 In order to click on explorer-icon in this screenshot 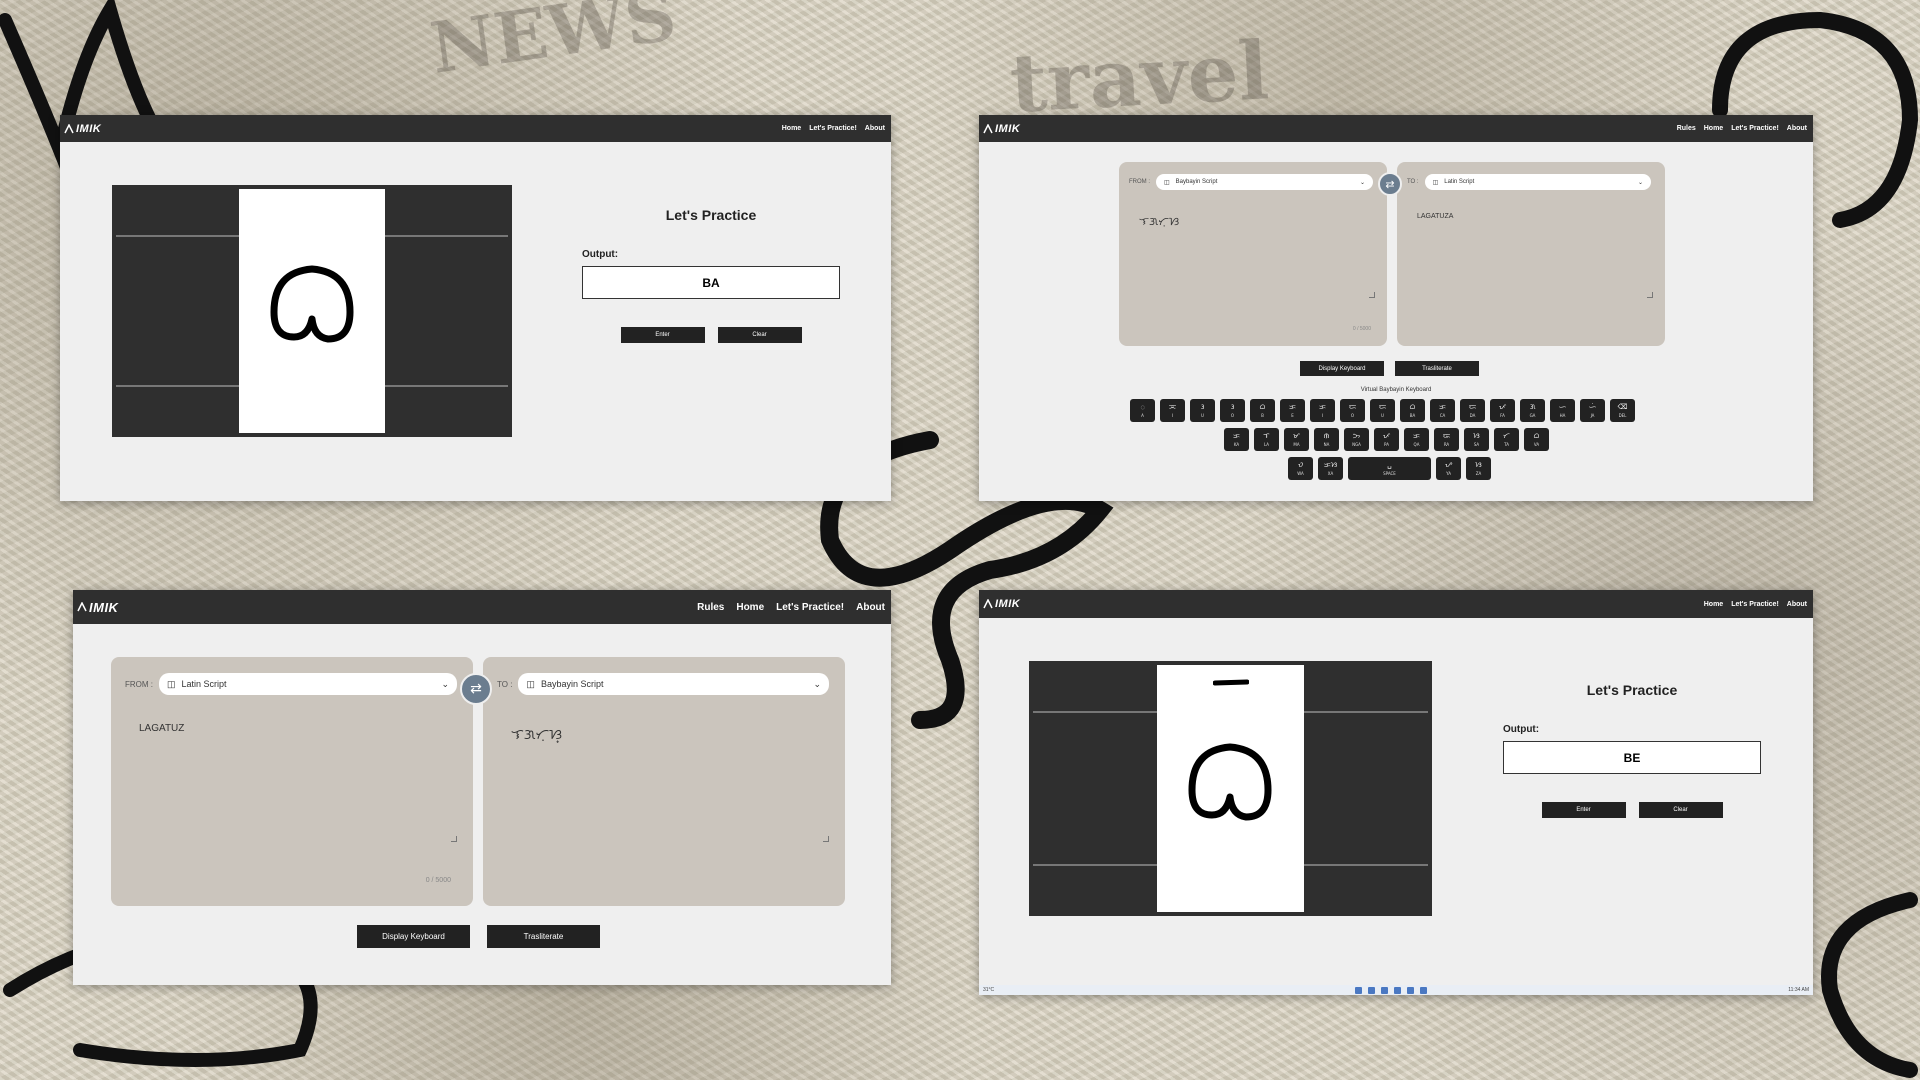, I will do `click(1385, 990)`.